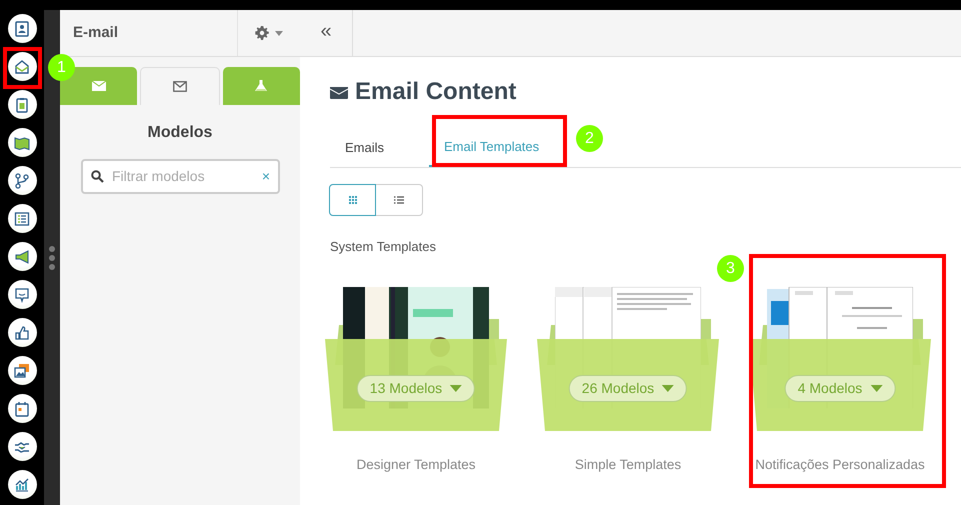  Describe the element at coordinates (840, 465) in the screenshot. I see `folder-name: Notificações Personalizadas` at that location.